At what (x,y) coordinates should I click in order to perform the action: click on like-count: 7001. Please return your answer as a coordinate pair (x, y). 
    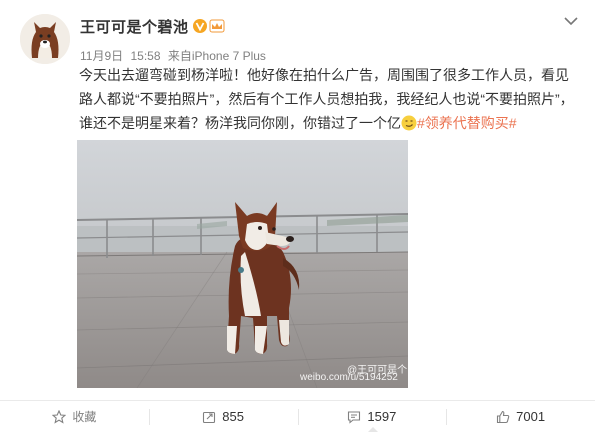
    Looking at the image, I should click on (531, 416).